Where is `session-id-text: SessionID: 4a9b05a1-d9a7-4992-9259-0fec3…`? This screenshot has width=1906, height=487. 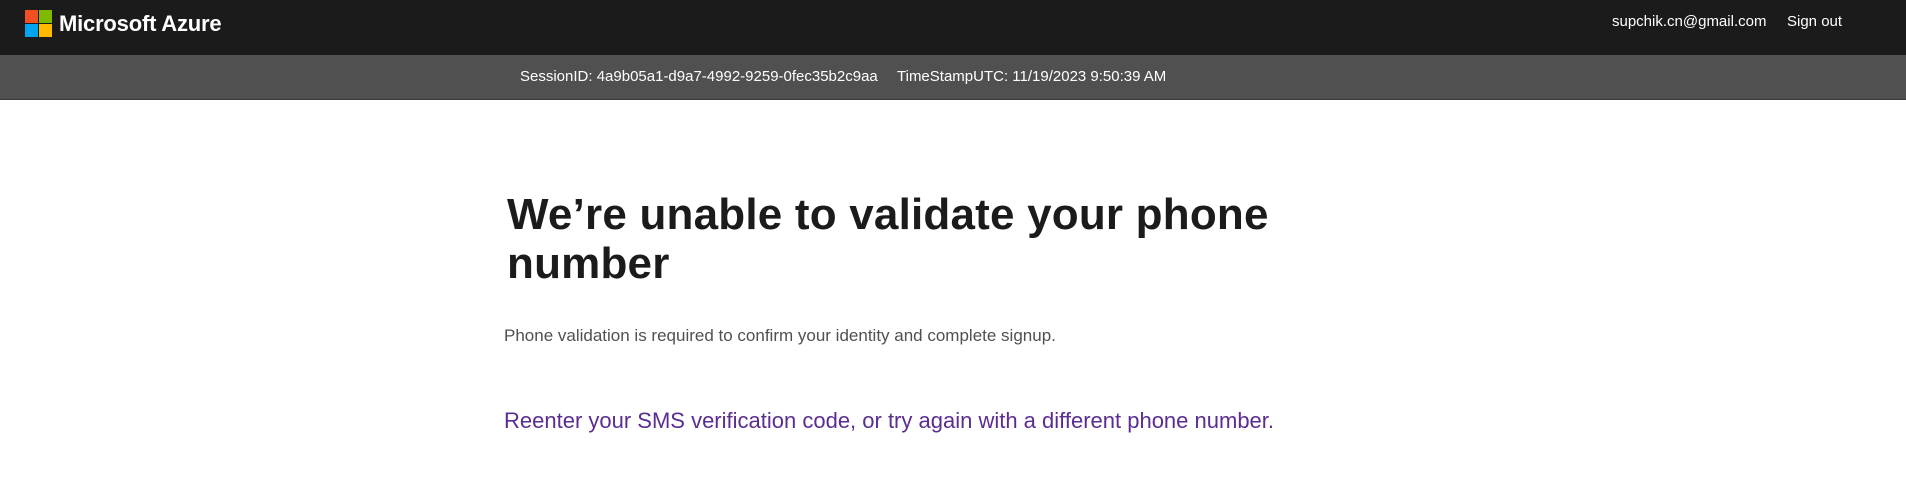 session-id-text: SessionID: 4a9b05a1-d9a7-4992-9259-0fec3… is located at coordinates (699, 76).